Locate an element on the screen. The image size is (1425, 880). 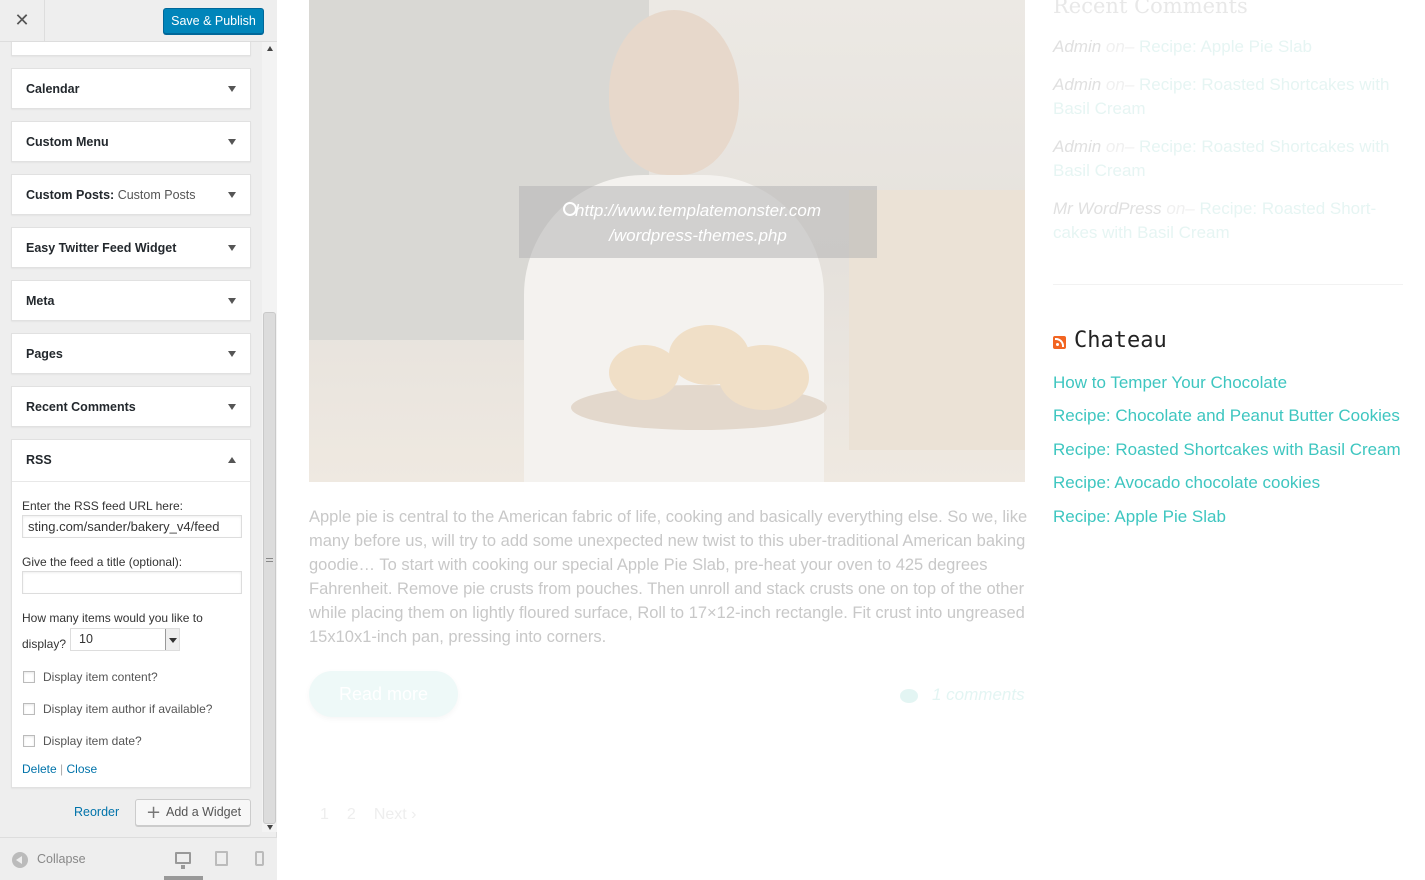
baker-face is located at coordinates (674, 92).